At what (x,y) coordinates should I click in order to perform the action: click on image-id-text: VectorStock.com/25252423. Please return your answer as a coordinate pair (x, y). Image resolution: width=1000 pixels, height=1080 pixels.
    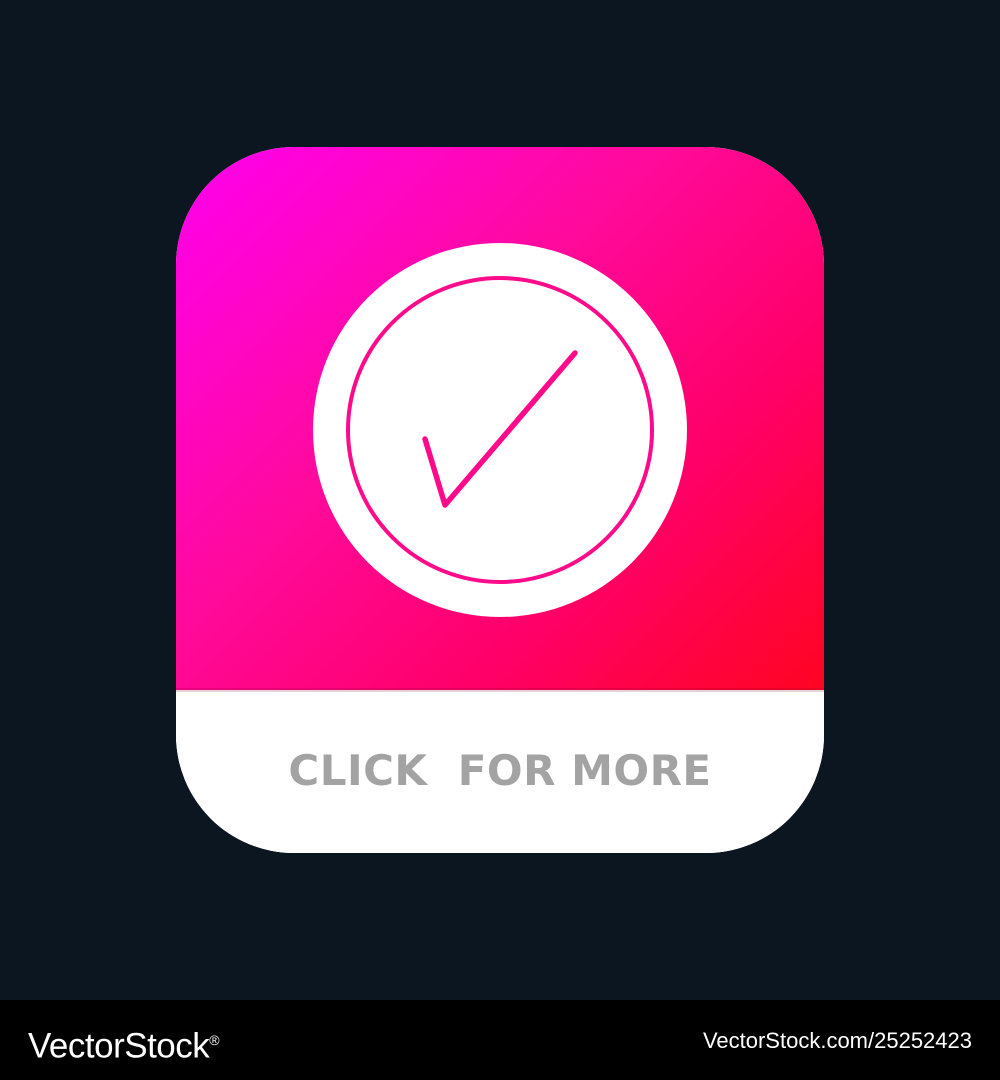
    Looking at the image, I should click on (837, 1040).